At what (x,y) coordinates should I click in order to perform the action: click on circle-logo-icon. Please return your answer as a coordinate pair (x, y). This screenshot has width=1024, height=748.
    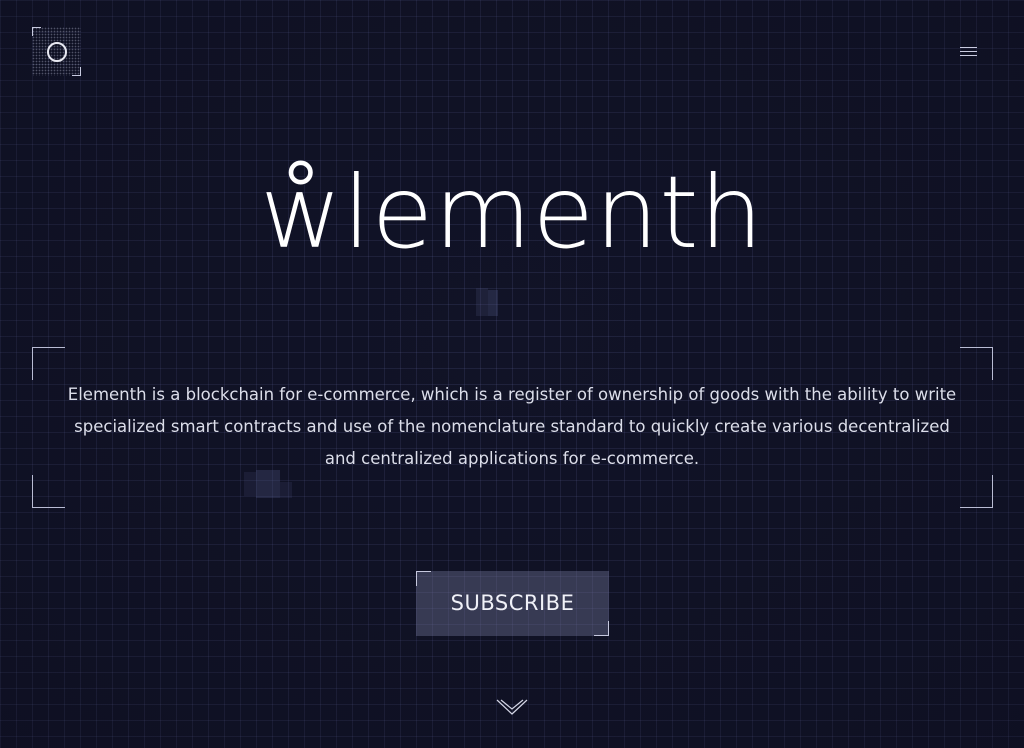
    Looking at the image, I should click on (57, 52).